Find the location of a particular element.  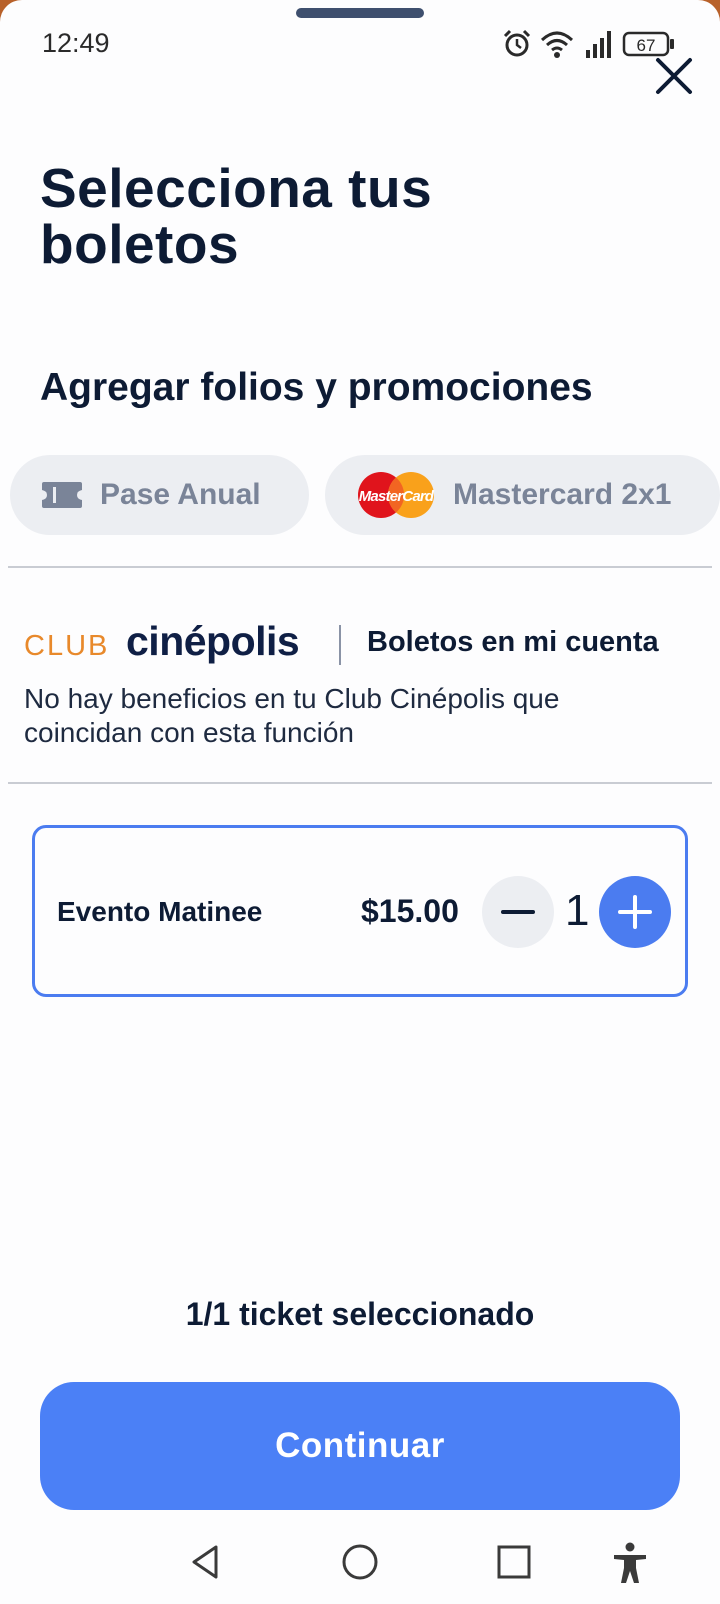

ticket-card: Evento Matinee $15.00 1 is located at coordinates (360, 911).